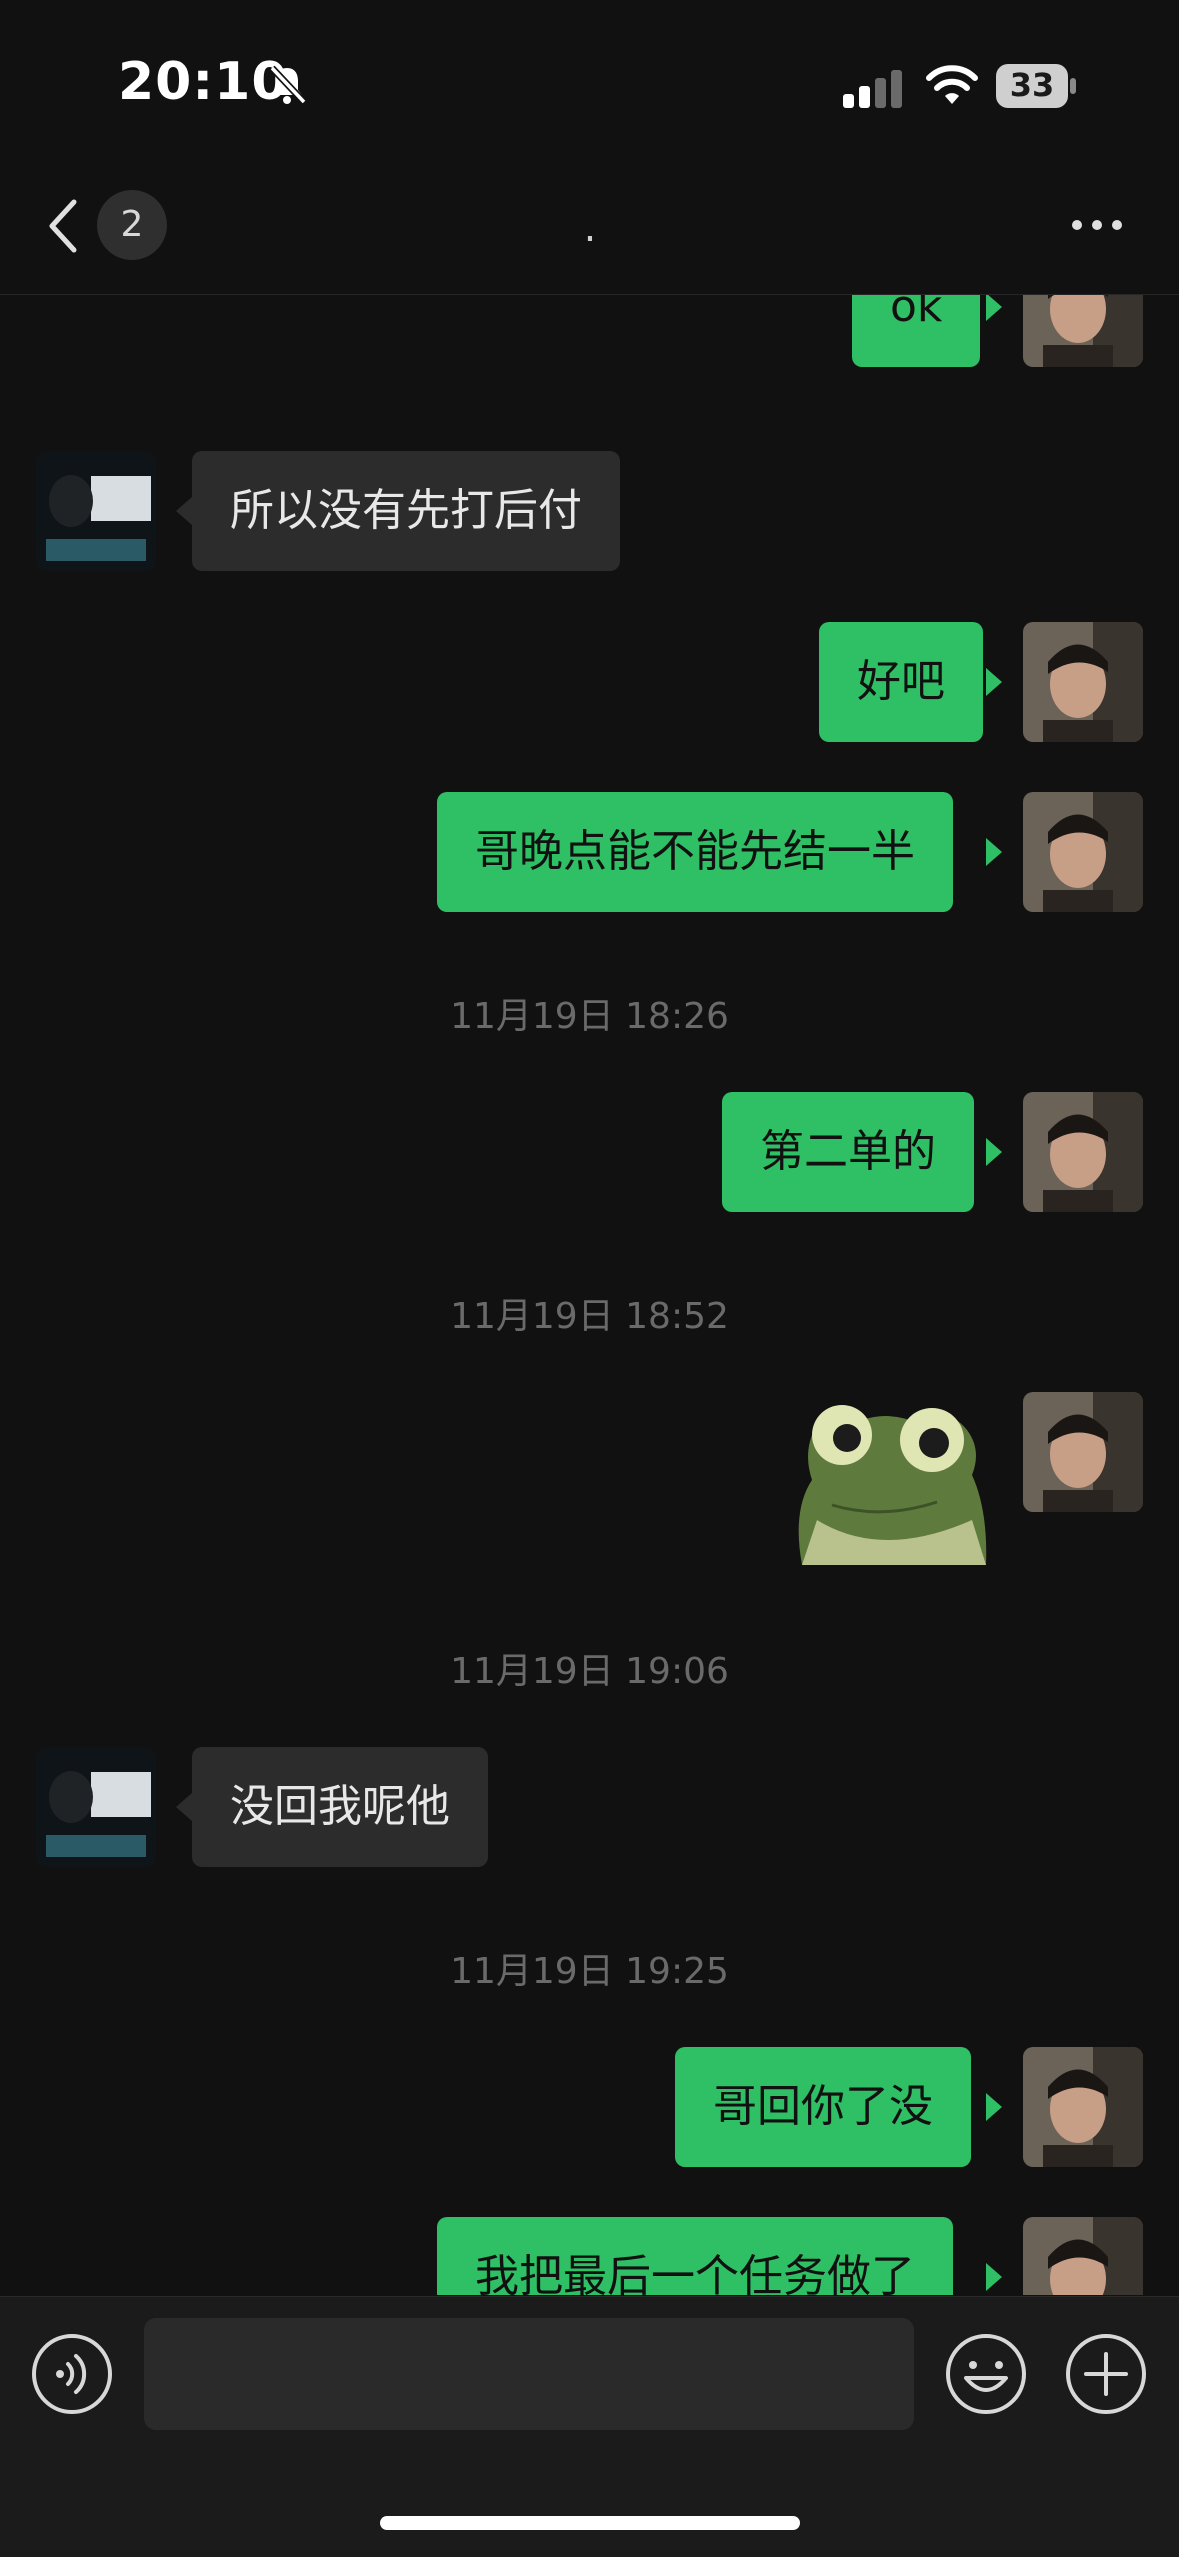  I want to click on chat-title: ., so click(590, 228).